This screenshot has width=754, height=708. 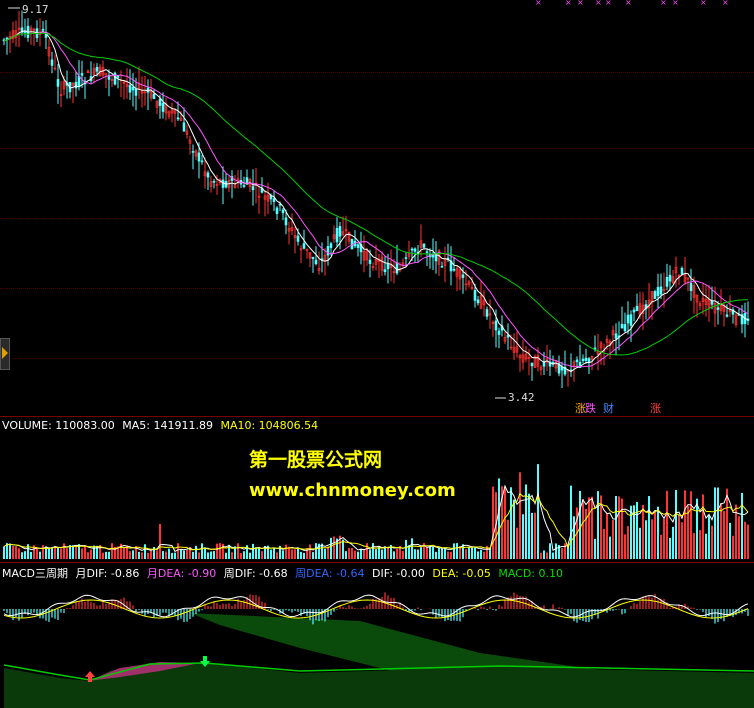 I want to click on watermark-title: 第一股票公式网, so click(x=316, y=460).